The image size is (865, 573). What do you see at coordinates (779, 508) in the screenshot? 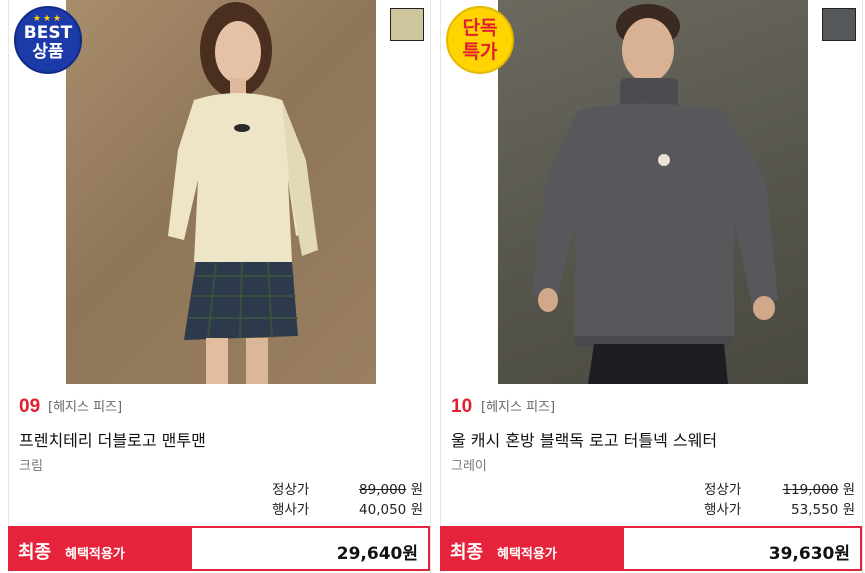
I see `sale-price-row: 행사가 53,550 원` at bounding box center [779, 508].